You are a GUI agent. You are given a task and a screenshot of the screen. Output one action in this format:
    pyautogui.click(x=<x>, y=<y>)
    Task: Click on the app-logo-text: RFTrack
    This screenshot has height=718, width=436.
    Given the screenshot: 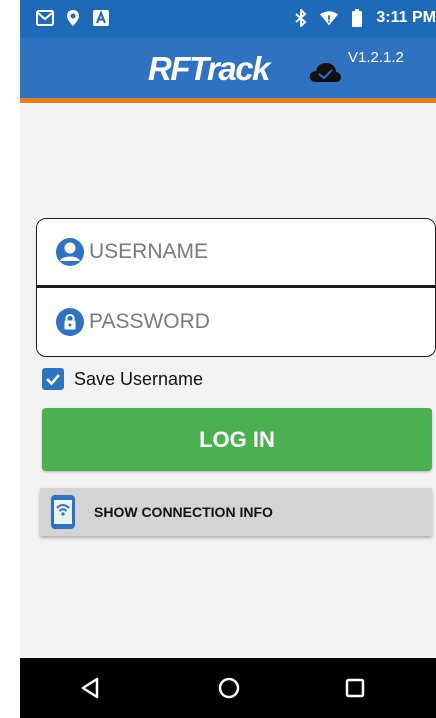 What is the action you would take?
    pyautogui.click(x=209, y=68)
    